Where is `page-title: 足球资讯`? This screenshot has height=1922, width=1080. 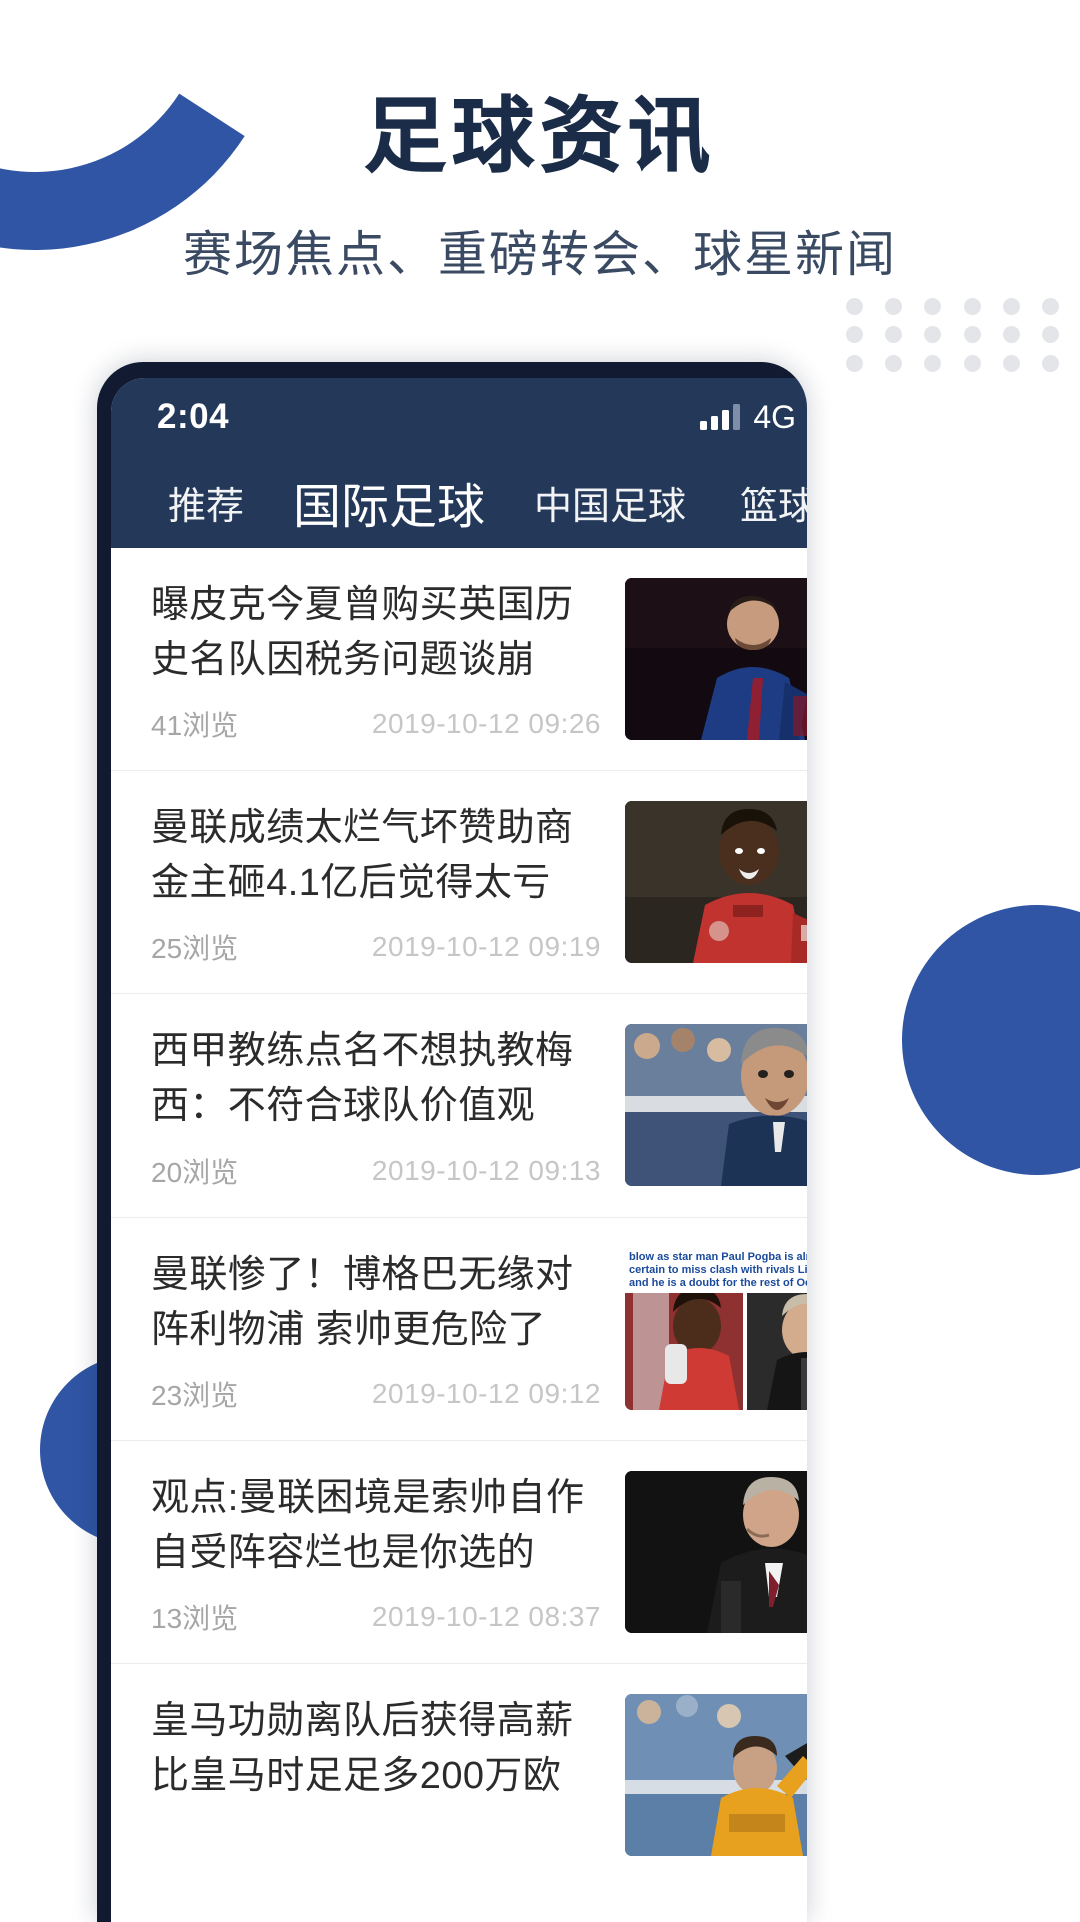
page-title: 足球资讯 is located at coordinates (539, 136).